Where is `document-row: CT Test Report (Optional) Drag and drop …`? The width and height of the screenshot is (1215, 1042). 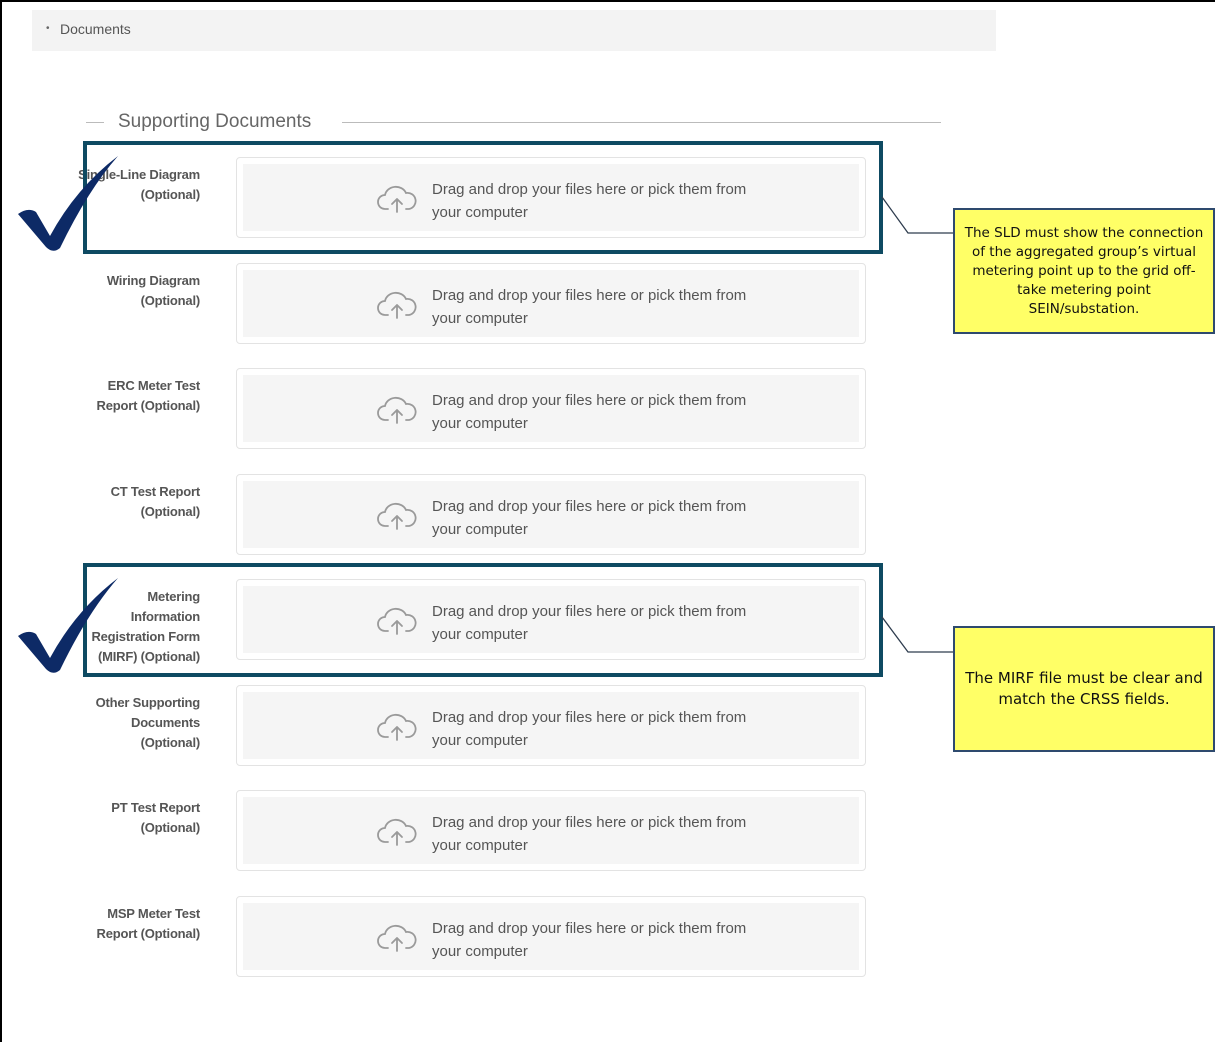
document-row: CT Test Report (Optional) Drag and drop … is located at coordinates (440, 516).